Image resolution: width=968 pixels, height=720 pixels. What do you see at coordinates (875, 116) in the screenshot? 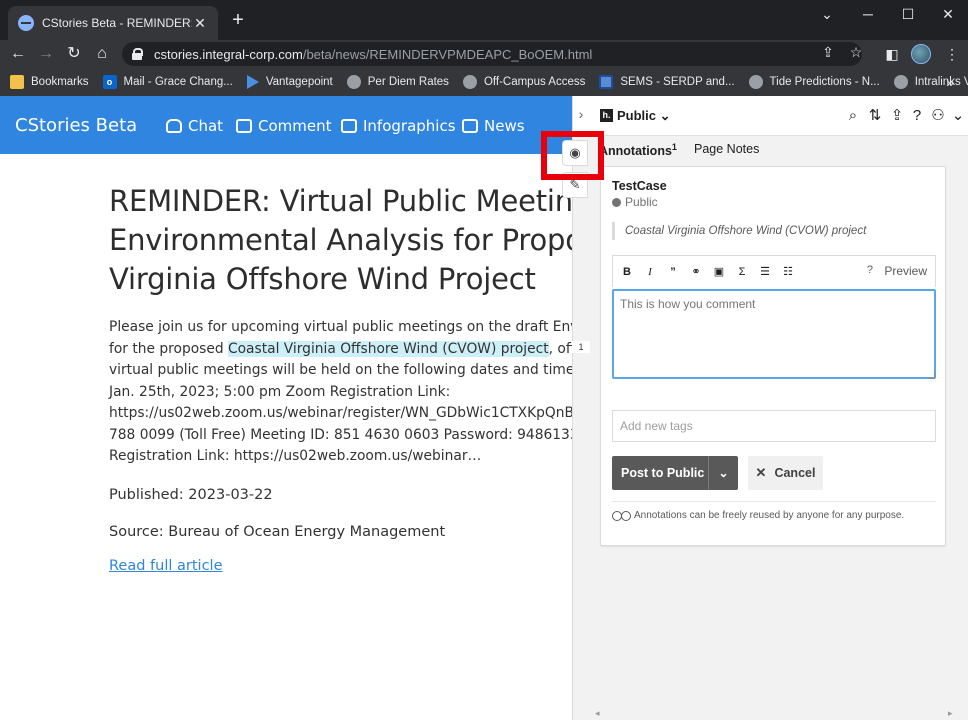
I see `sort-icon: ⇅` at bounding box center [875, 116].